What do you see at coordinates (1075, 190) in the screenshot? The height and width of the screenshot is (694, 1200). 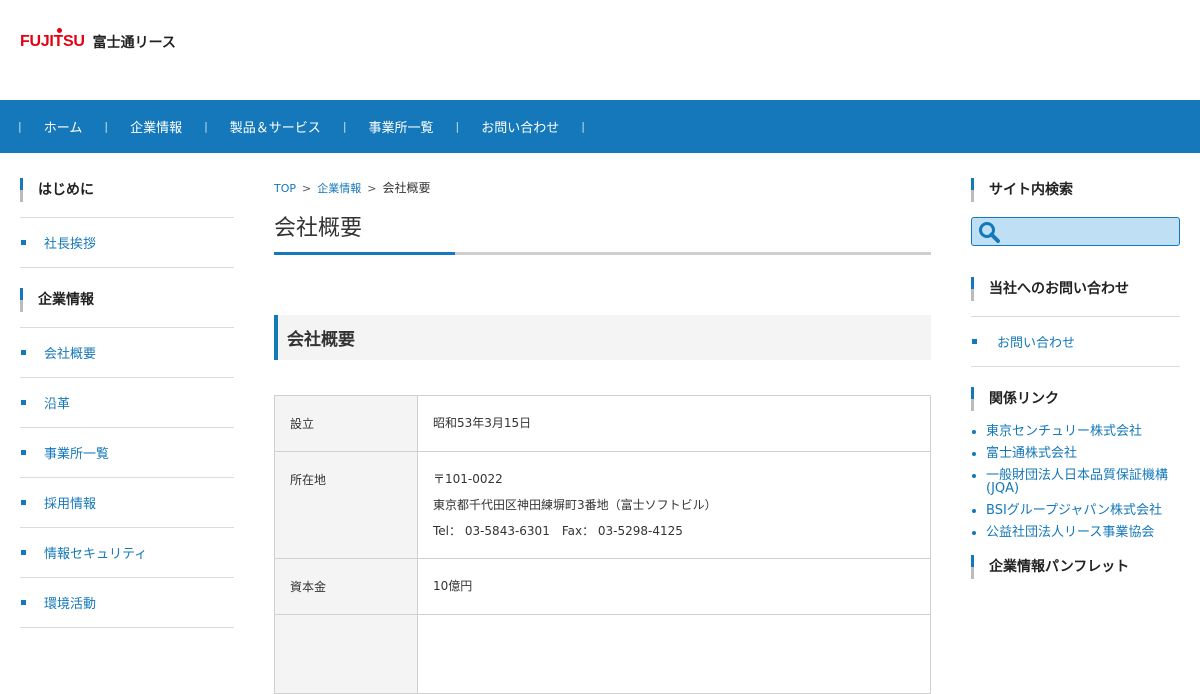 I see `site-search-title: サイト内検索` at bounding box center [1075, 190].